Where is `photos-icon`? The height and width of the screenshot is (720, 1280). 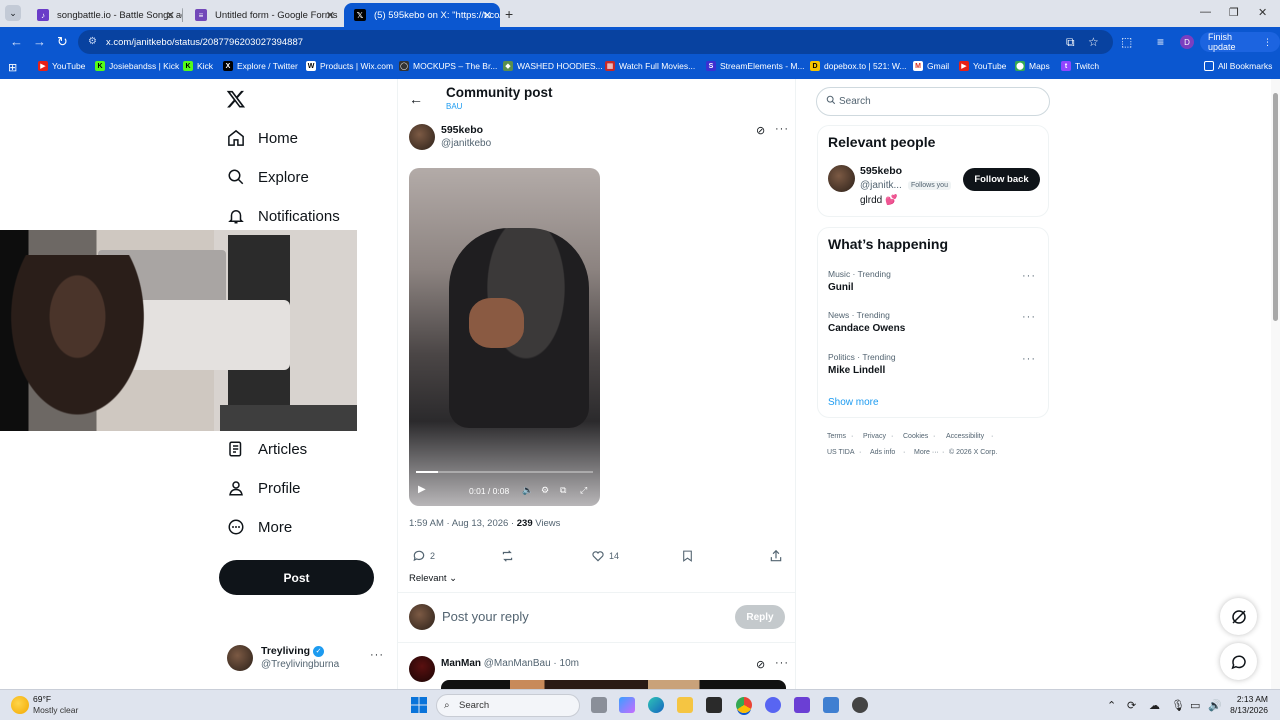 photos-icon is located at coordinates (831, 705).